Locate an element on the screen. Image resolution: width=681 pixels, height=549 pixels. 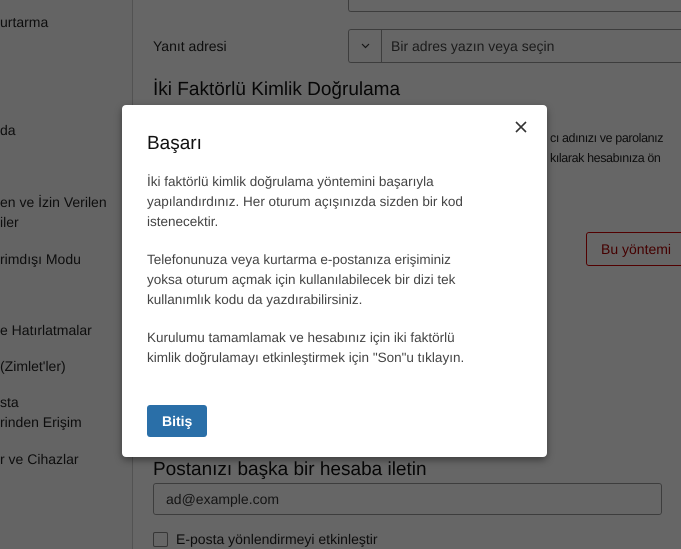
sidebar-item: r ve Cihazlar is located at coordinates (39, 459).